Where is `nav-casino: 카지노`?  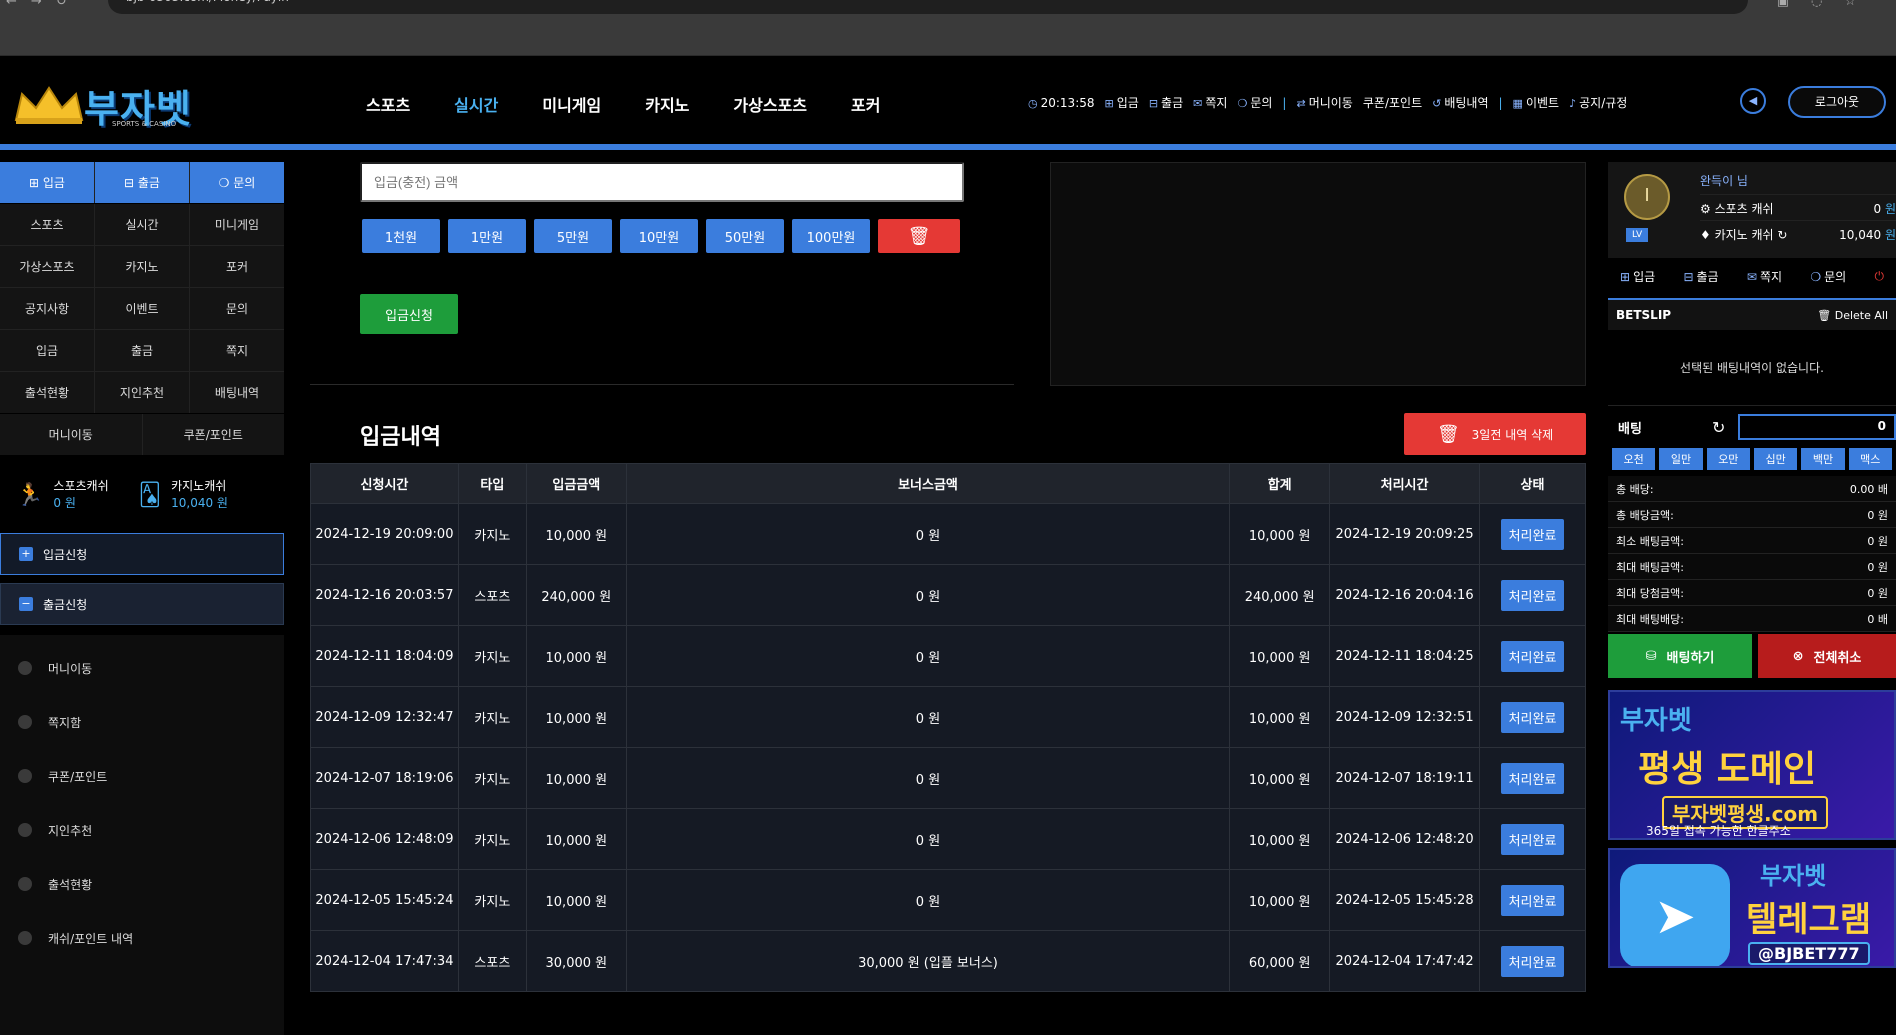 nav-casino: 카지노 is located at coordinates (667, 104).